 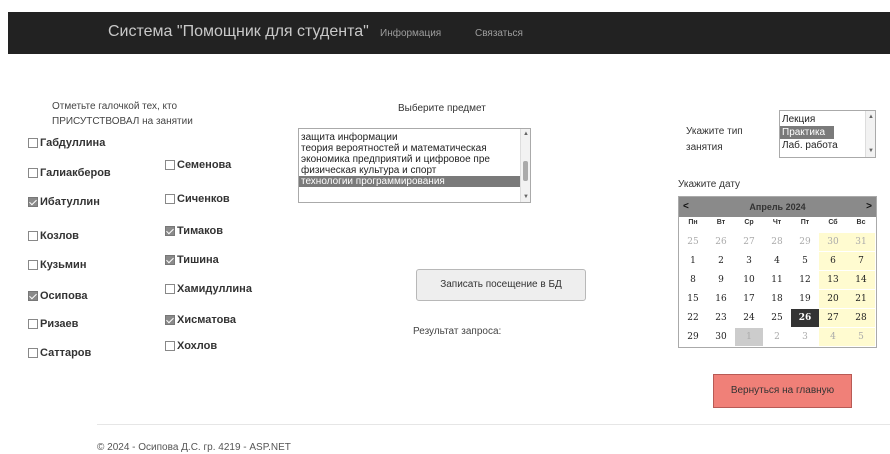 What do you see at coordinates (721, 280) in the screenshot?
I see `calendar-day: 9` at bounding box center [721, 280].